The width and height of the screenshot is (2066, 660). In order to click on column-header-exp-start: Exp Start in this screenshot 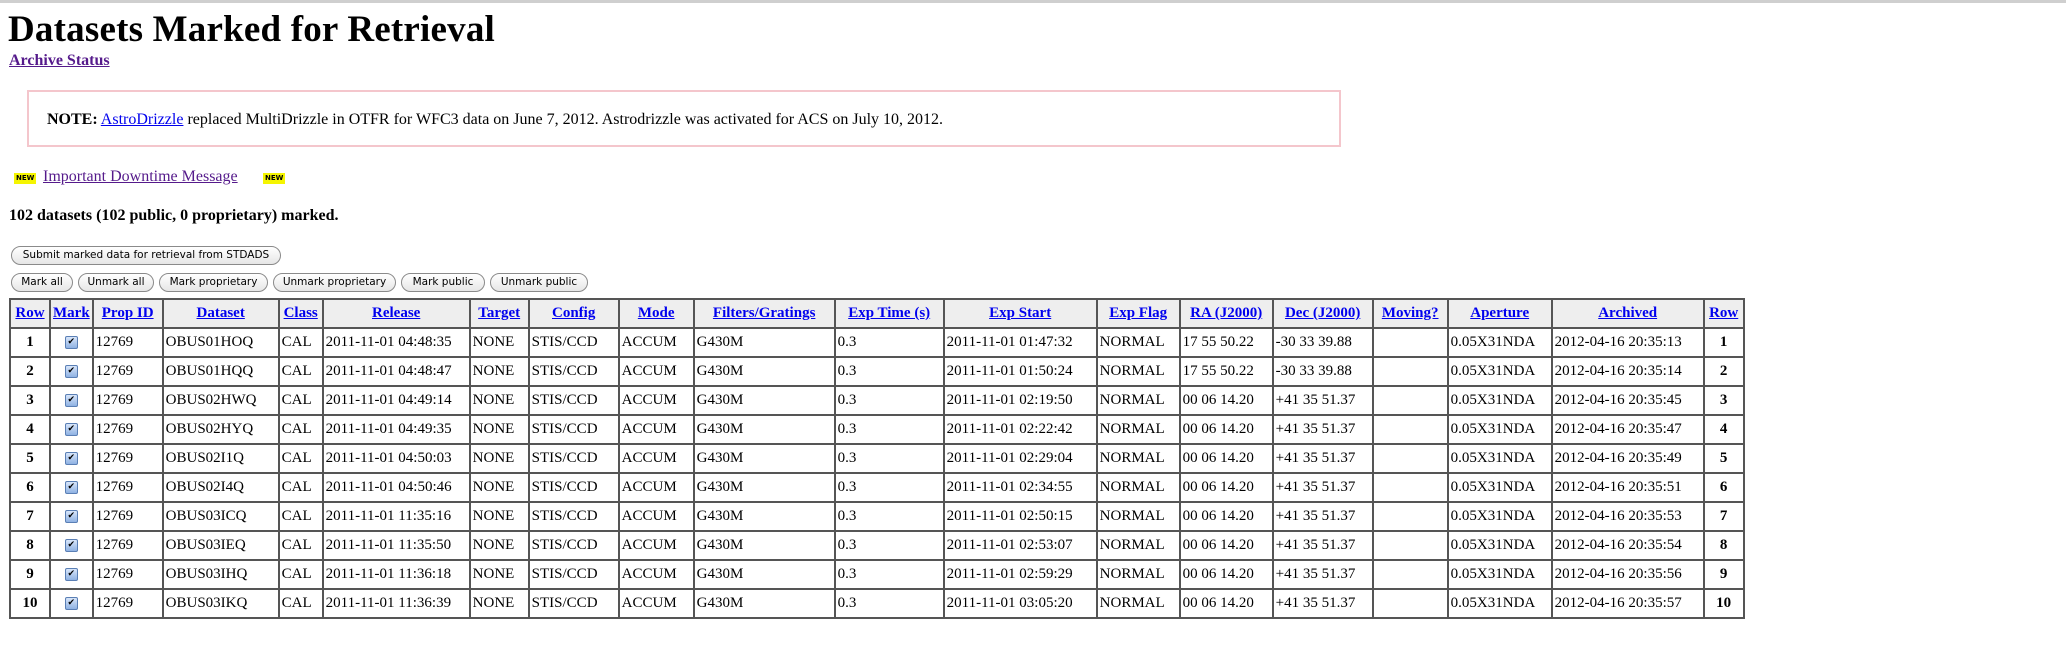, I will do `click(1020, 313)`.